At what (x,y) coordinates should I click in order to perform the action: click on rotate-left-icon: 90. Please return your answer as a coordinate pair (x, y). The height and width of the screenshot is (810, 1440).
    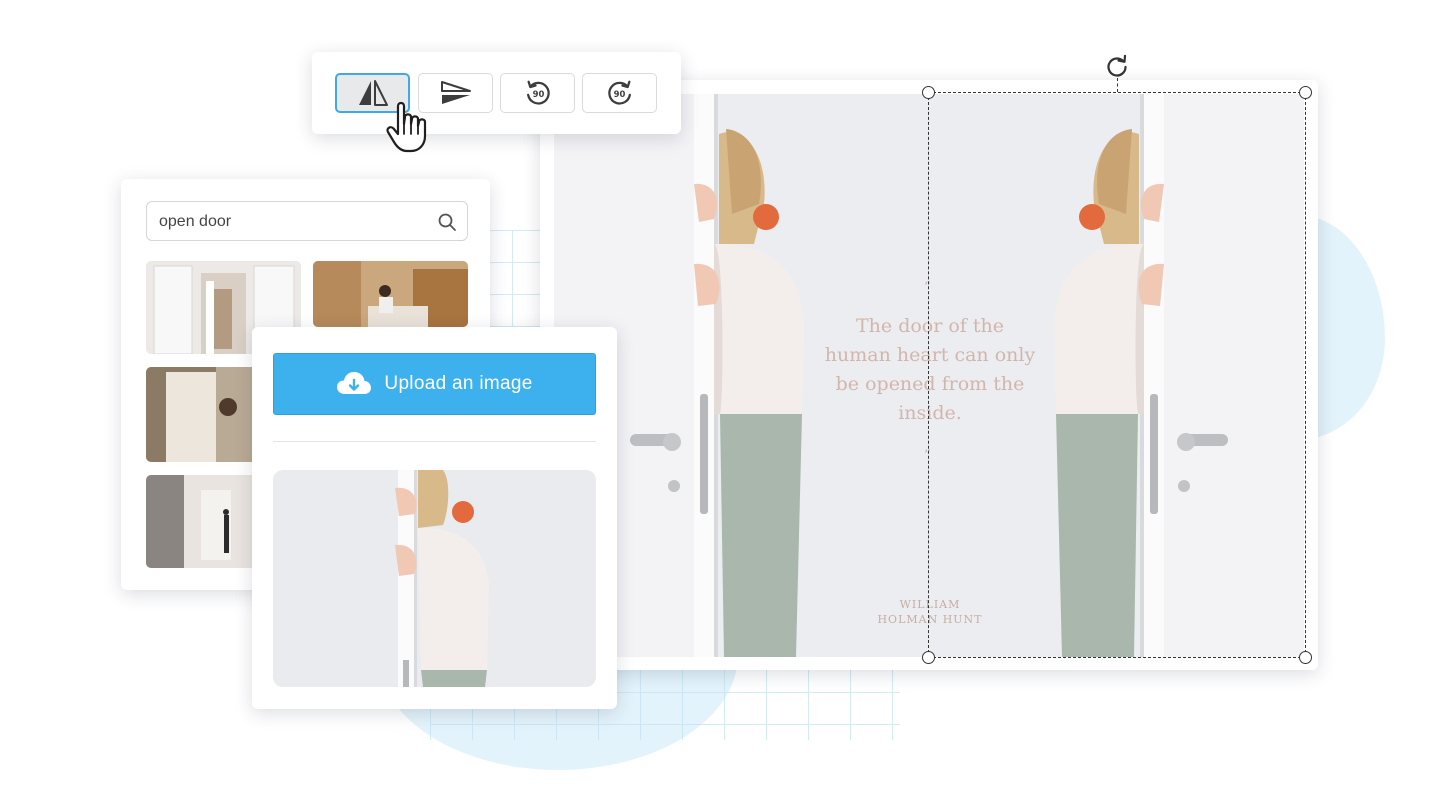
    Looking at the image, I should click on (538, 92).